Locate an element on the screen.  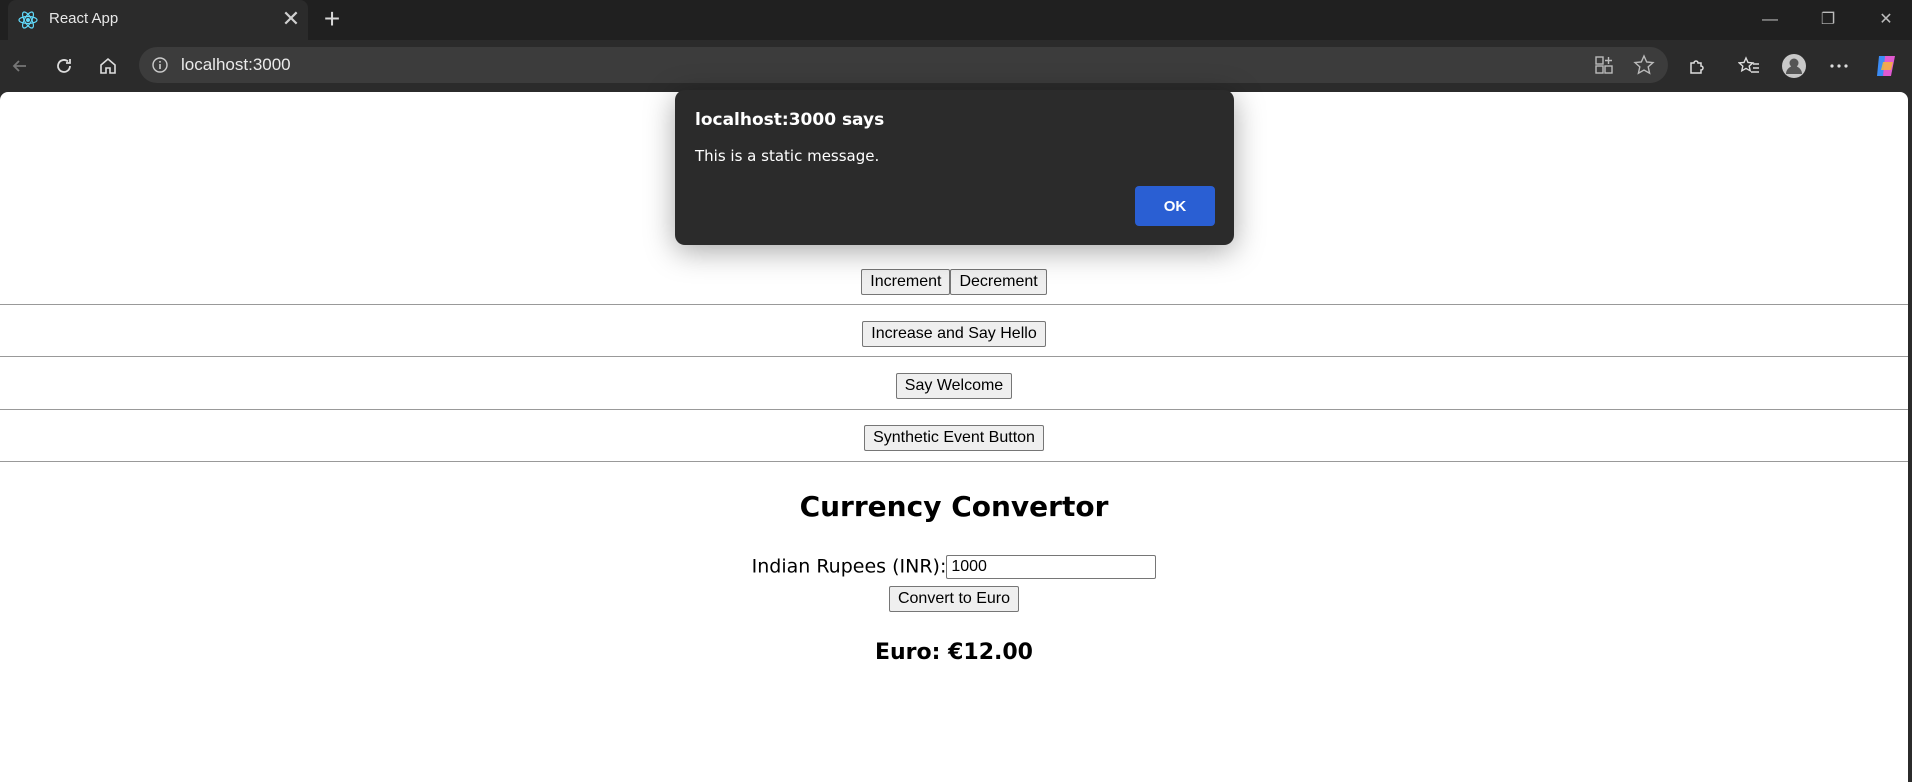
inr-input is located at coordinates (1051, 567).